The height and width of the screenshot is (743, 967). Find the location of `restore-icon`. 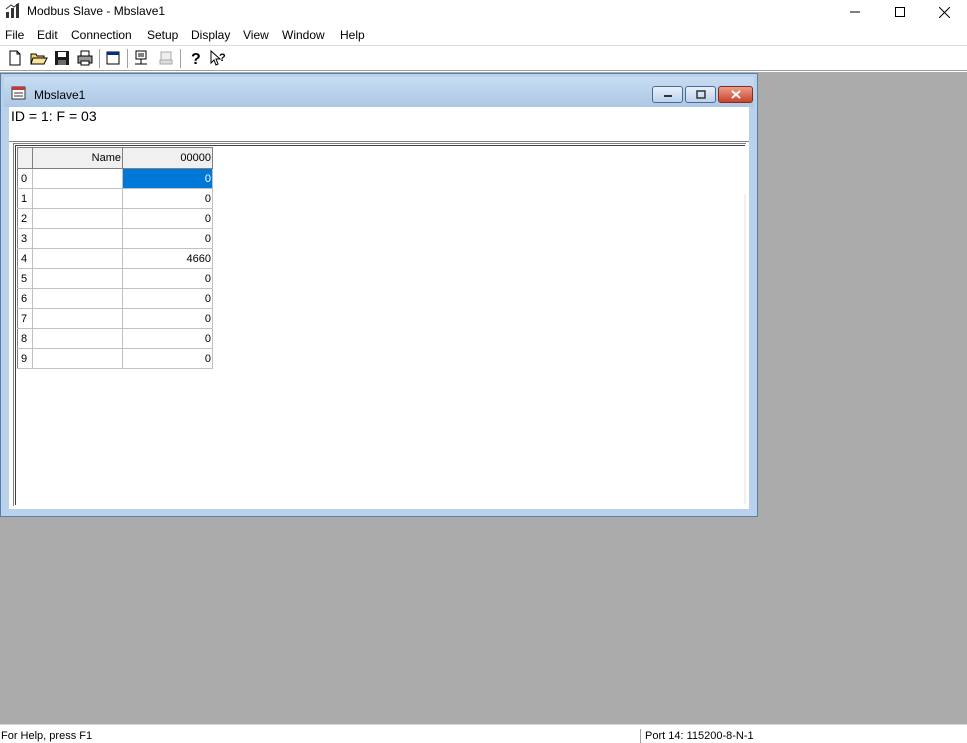

restore-icon is located at coordinates (700, 94).